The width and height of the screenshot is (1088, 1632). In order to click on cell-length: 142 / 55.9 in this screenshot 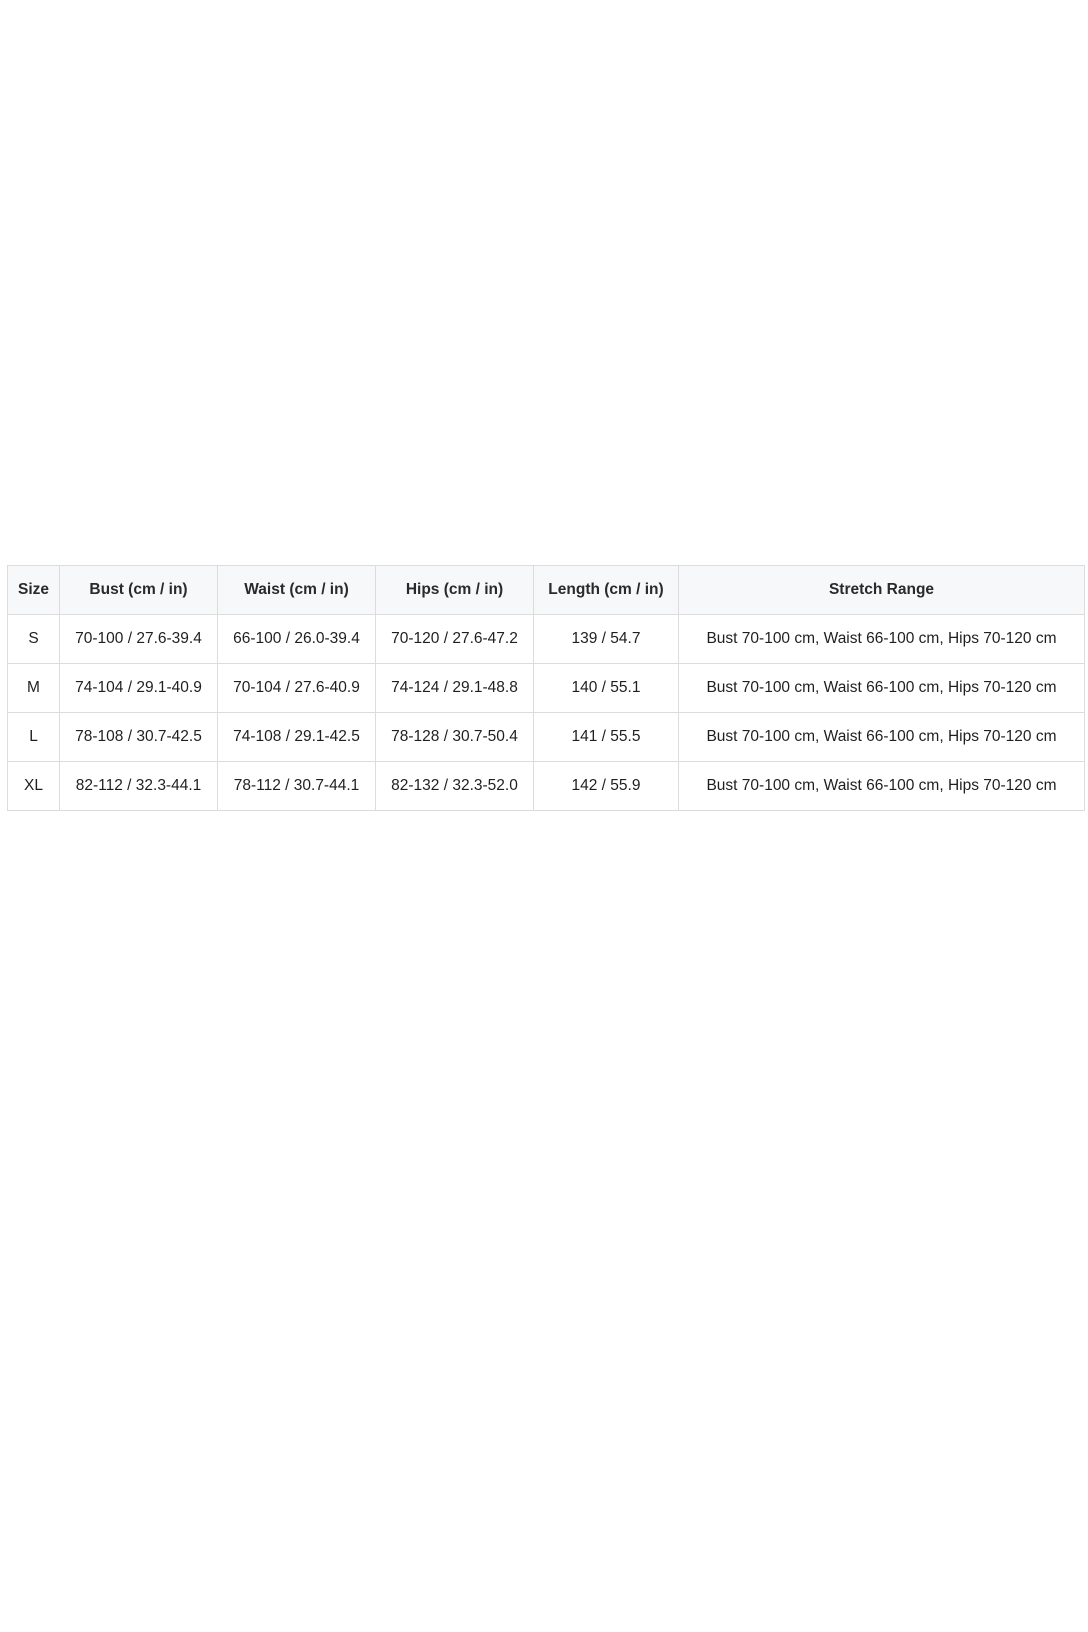, I will do `click(606, 786)`.